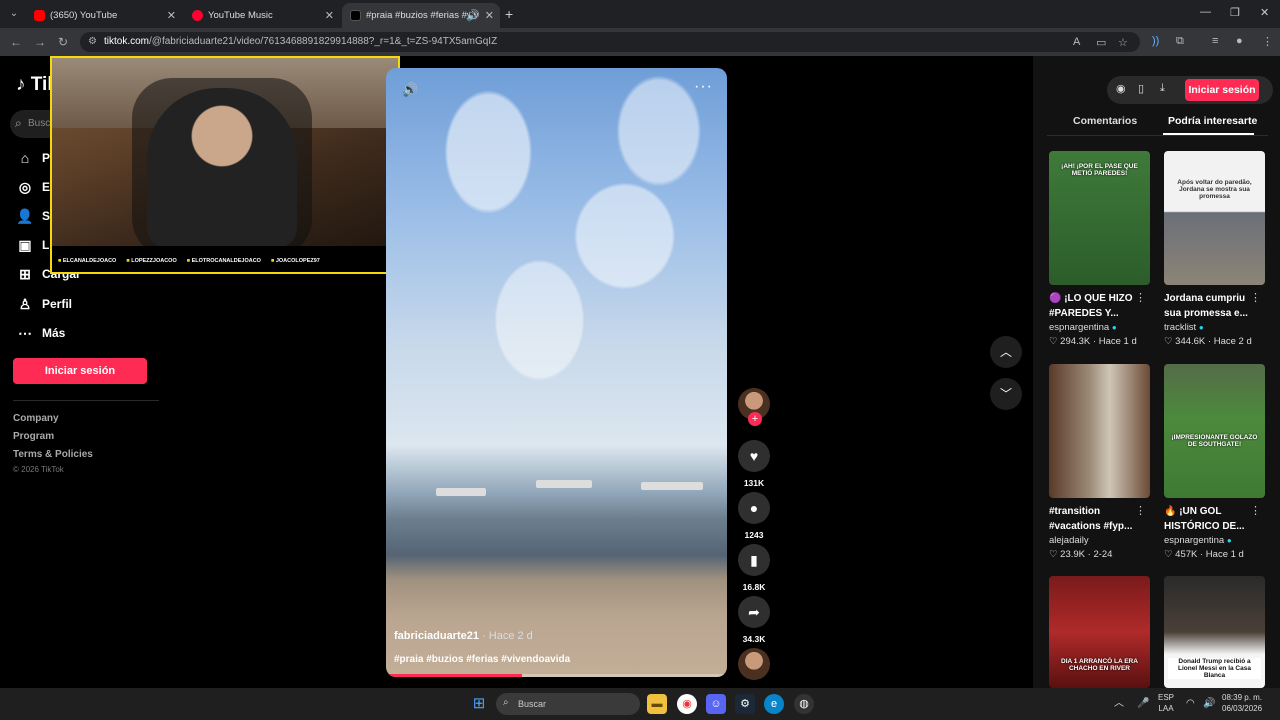  I want to click on tab-suggested: Podría interesarte, so click(1212, 121).